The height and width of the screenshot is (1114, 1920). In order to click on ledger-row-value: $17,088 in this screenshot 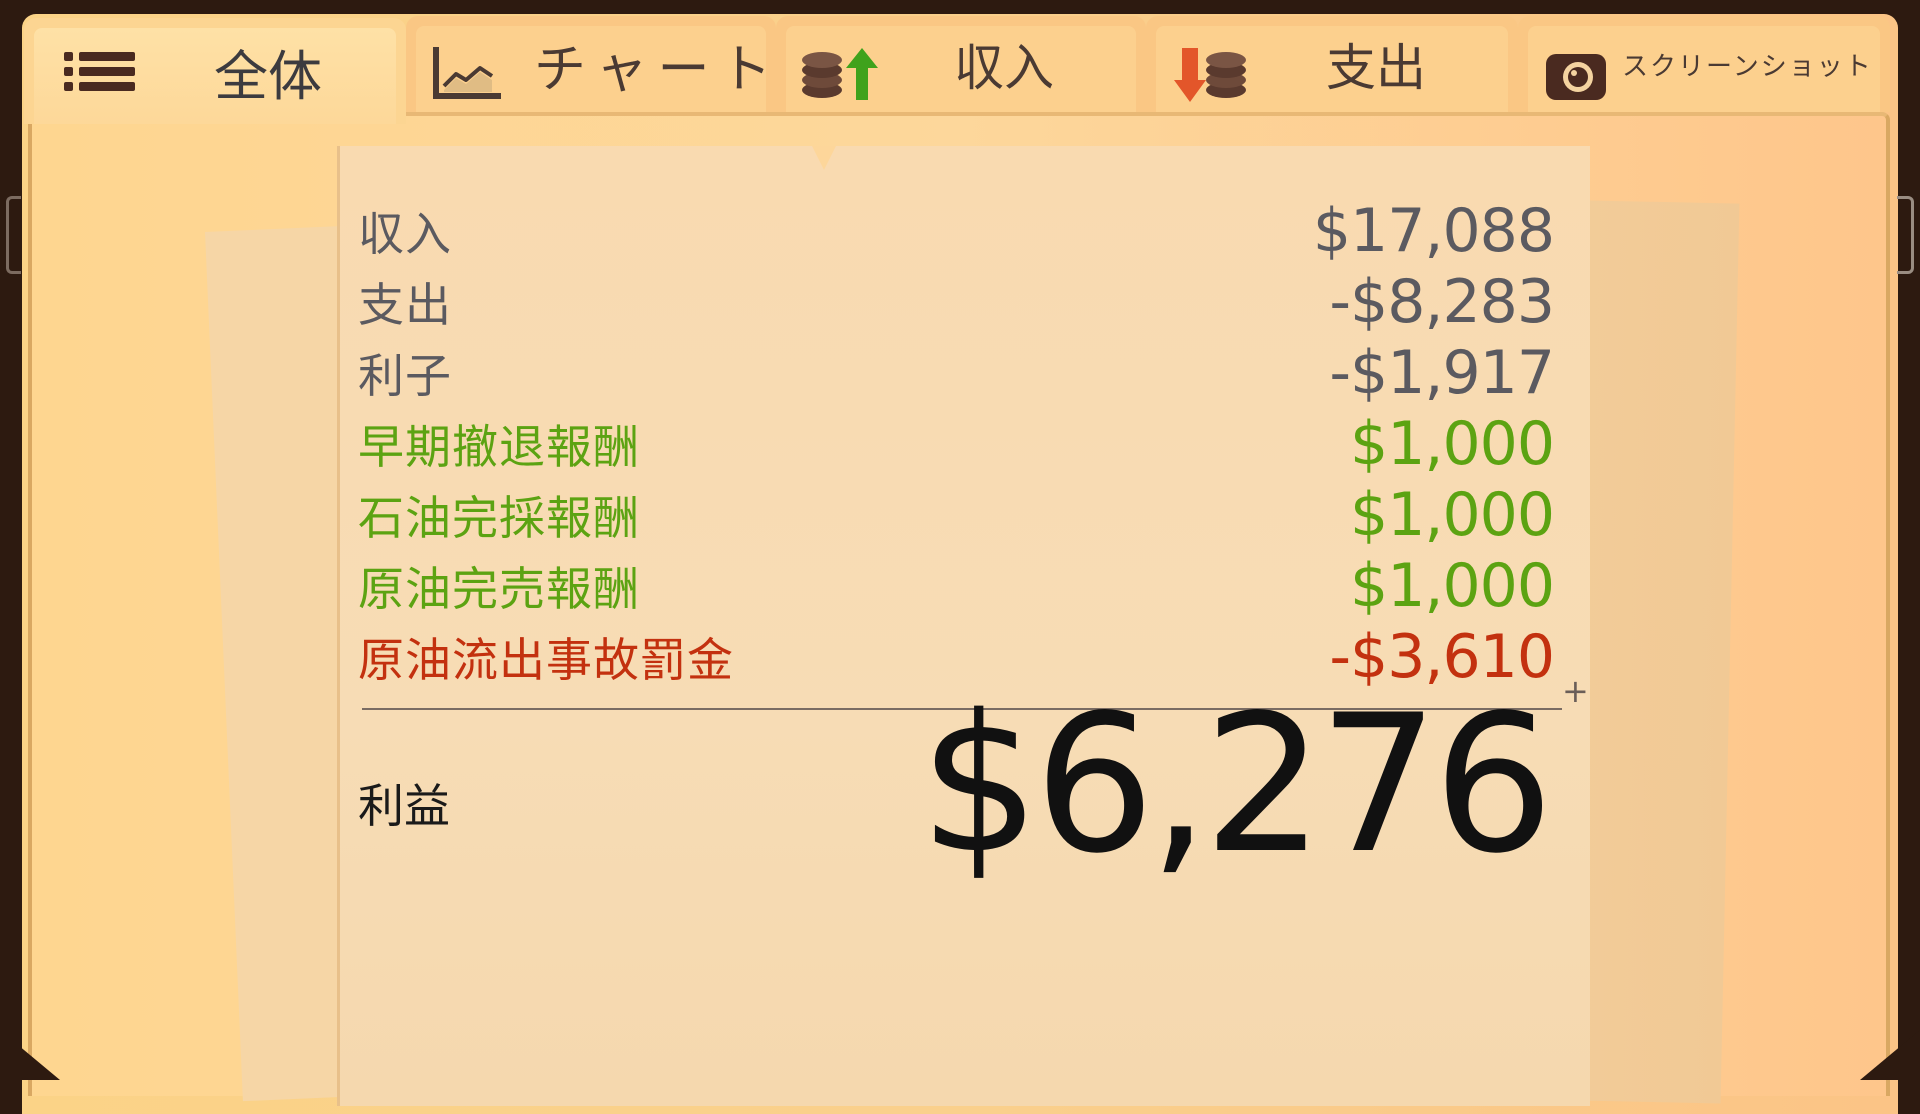, I will do `click(1433, 231)`.